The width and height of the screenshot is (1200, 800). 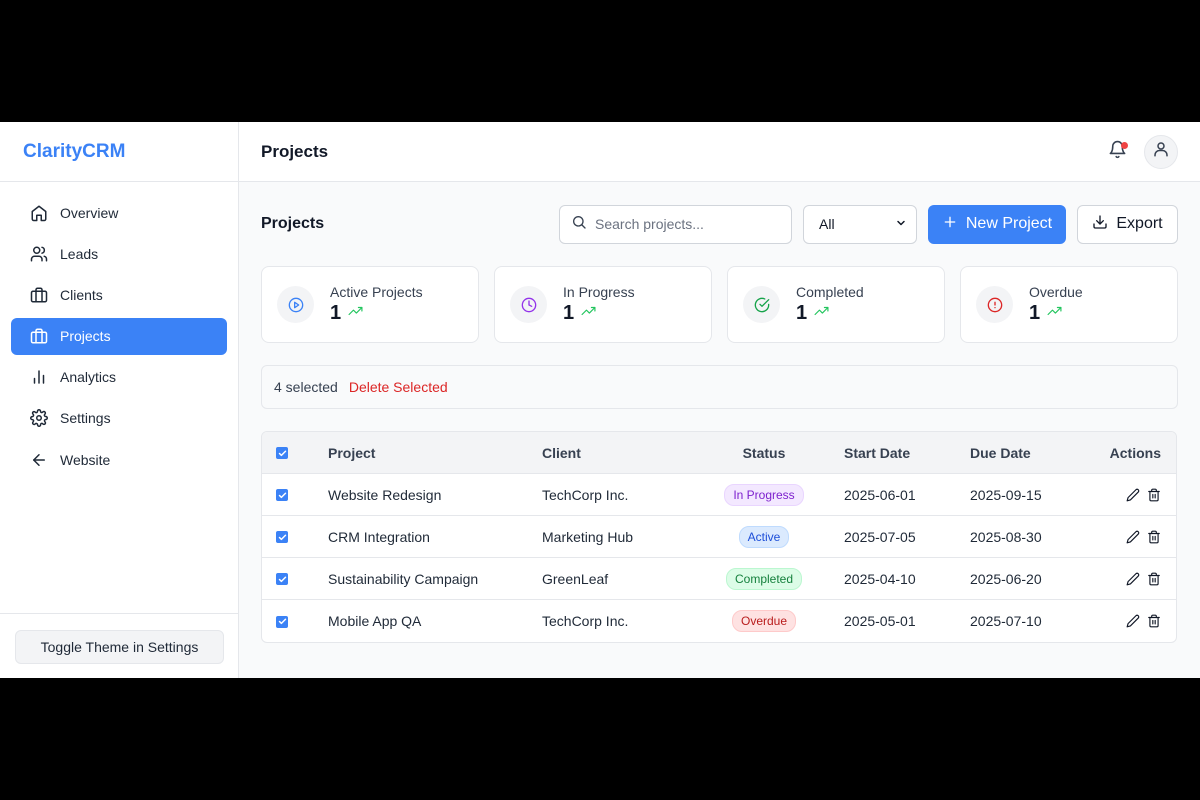 What do you see at coordinates (85, 459) in the screenshot?
I see `sidebar-item-label: Website` at bounding box center [85, 459].